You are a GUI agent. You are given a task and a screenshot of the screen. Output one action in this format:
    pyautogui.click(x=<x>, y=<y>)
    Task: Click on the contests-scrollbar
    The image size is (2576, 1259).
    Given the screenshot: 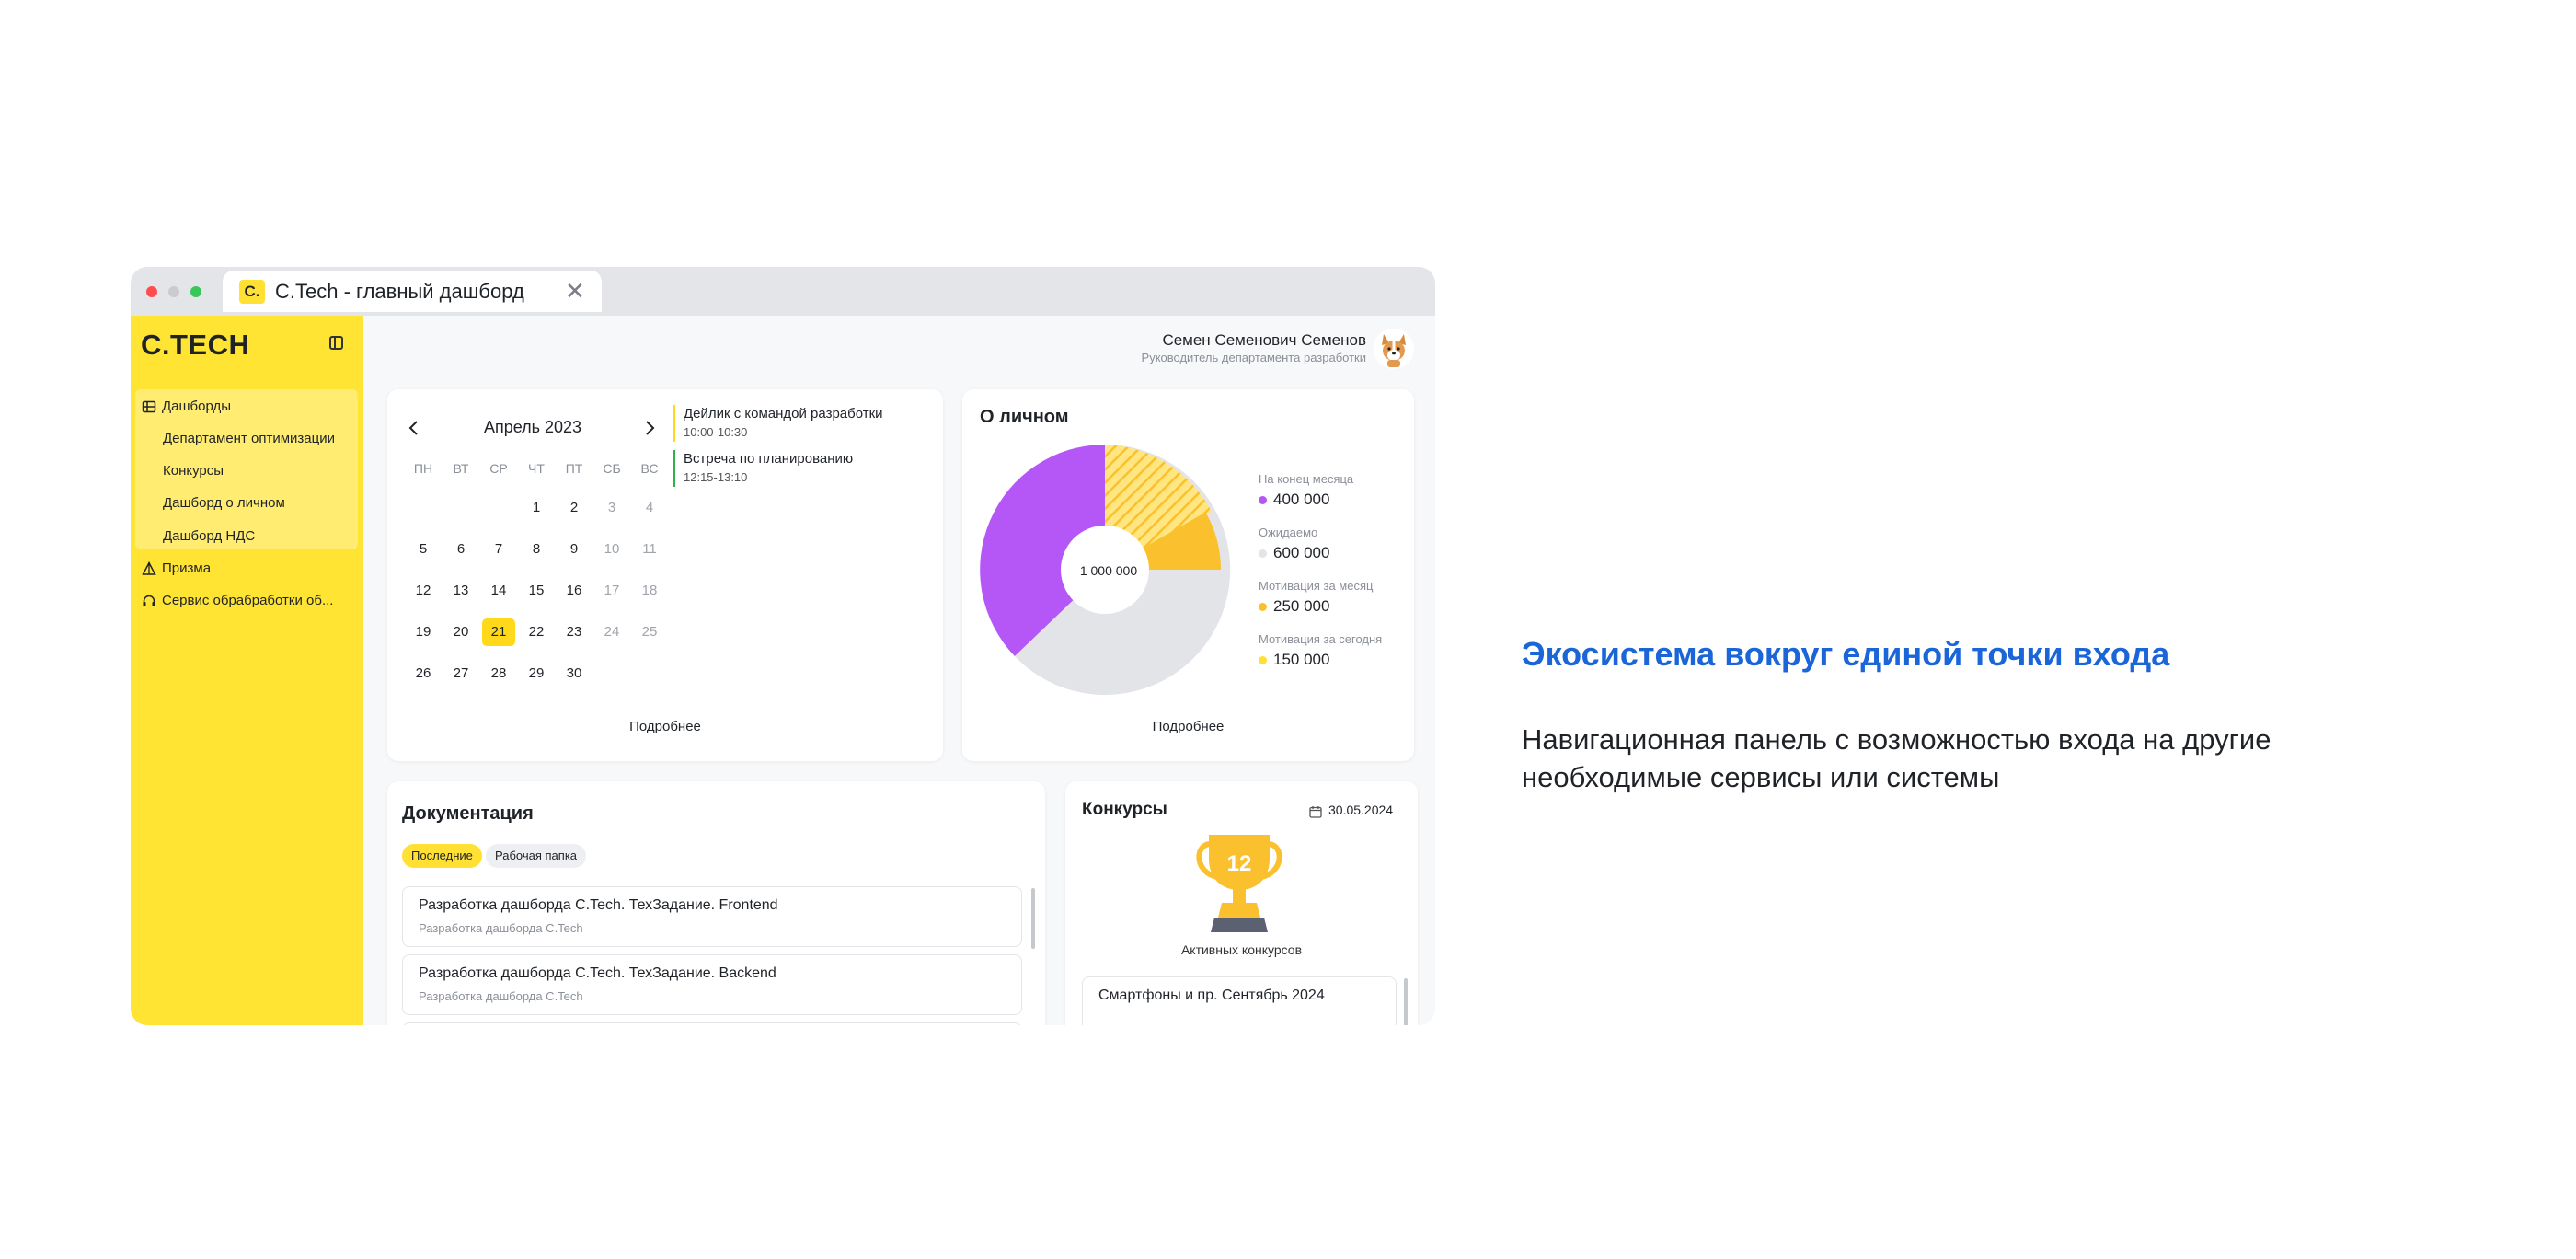 What is the action you would take?
    pyautogui.click(x=1406, y=1001)
    